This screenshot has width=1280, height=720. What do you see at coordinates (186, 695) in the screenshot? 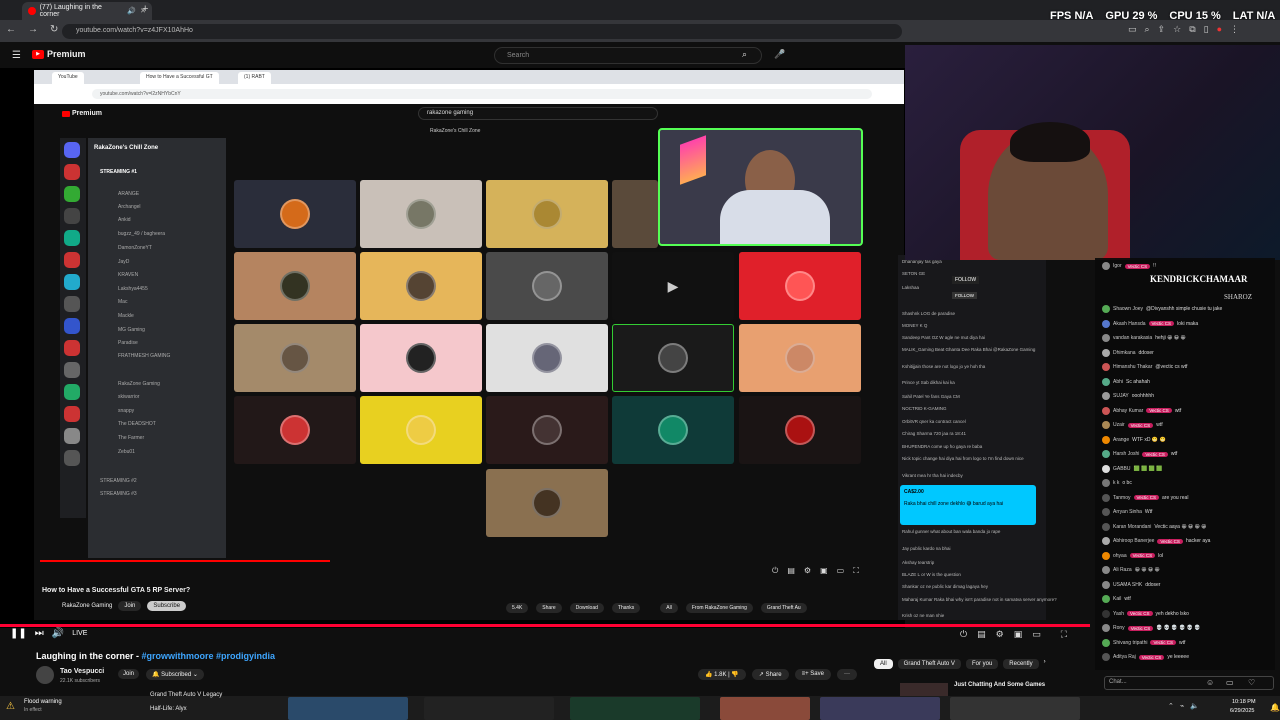
I see `taskbar-gta: Grand Theft Auto V Legacy` at bounding box center [186, 695].